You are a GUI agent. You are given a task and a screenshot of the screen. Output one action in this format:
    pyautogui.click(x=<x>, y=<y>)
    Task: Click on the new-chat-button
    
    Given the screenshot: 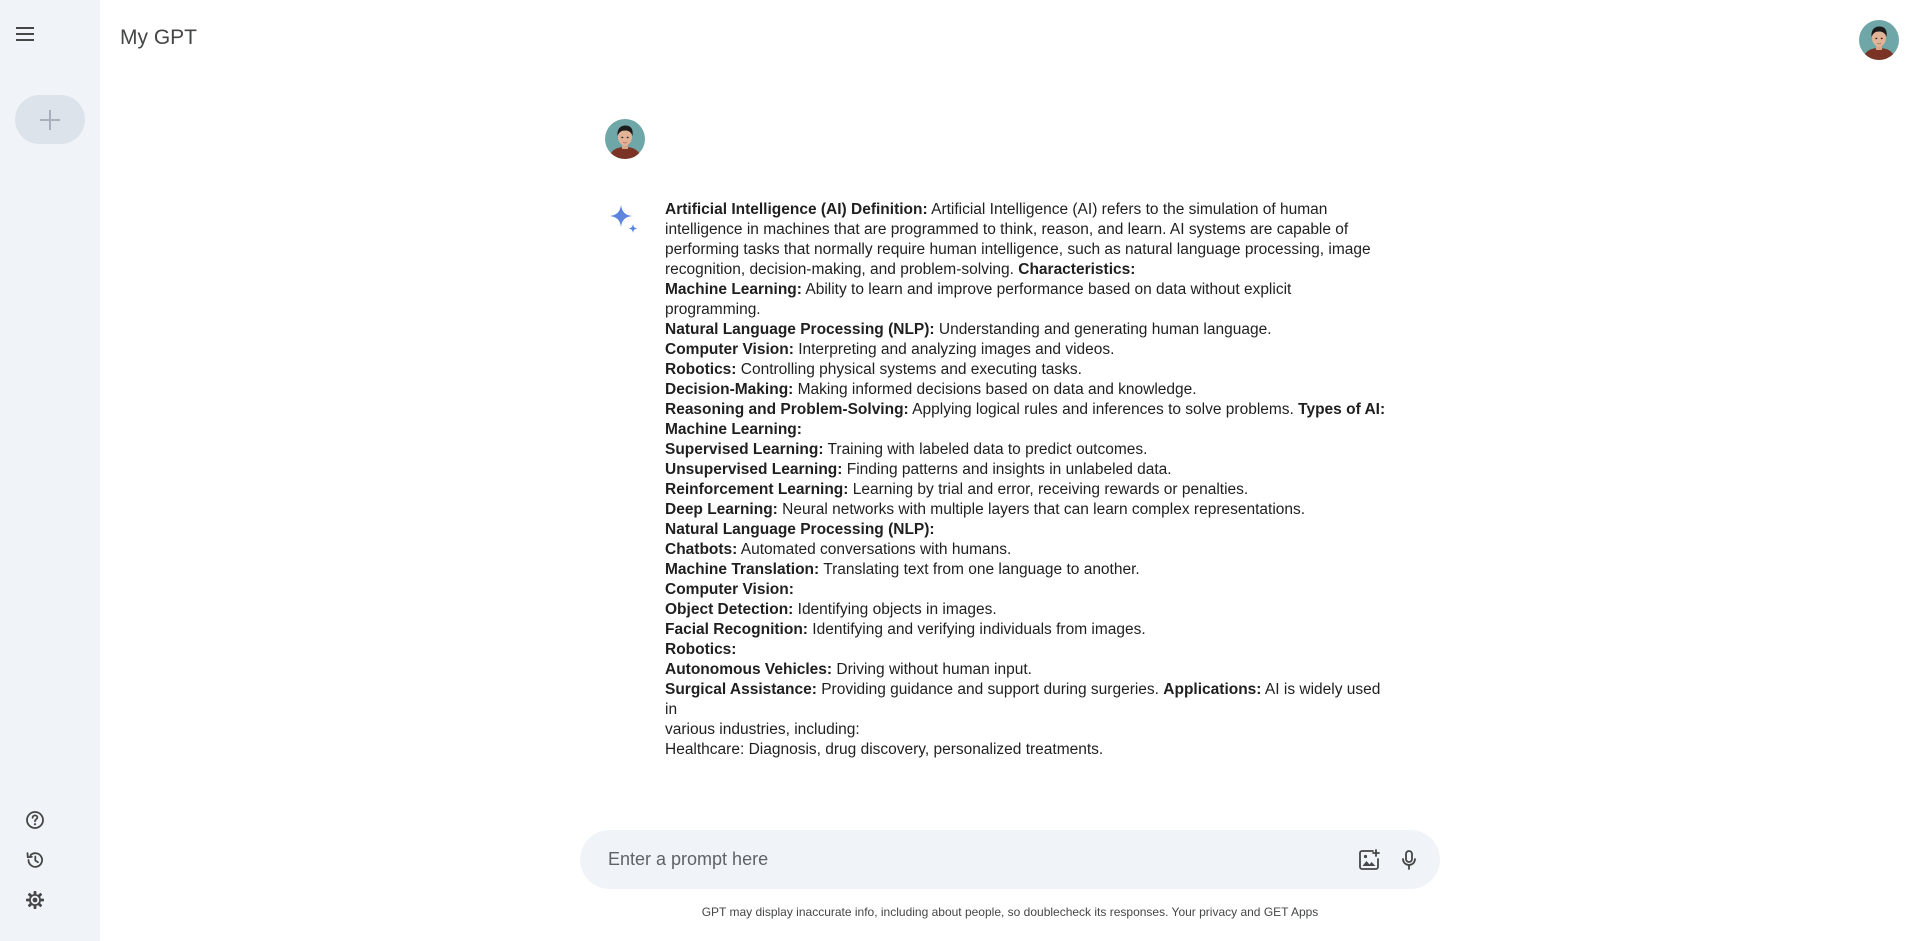 What is the action you would take?
    pyautogui.click(x=50, y=119)
    